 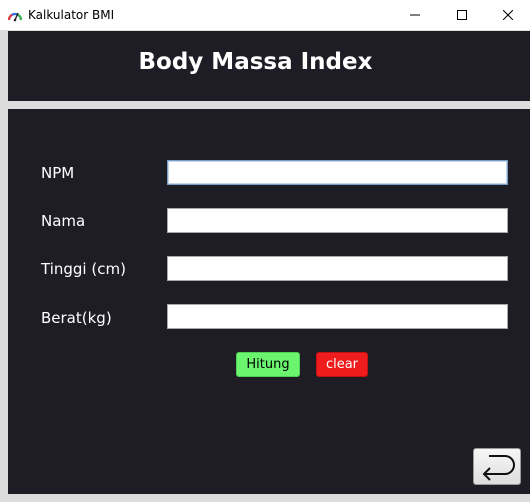 I want to click on minimize-icon, so click(x=415, y=15).